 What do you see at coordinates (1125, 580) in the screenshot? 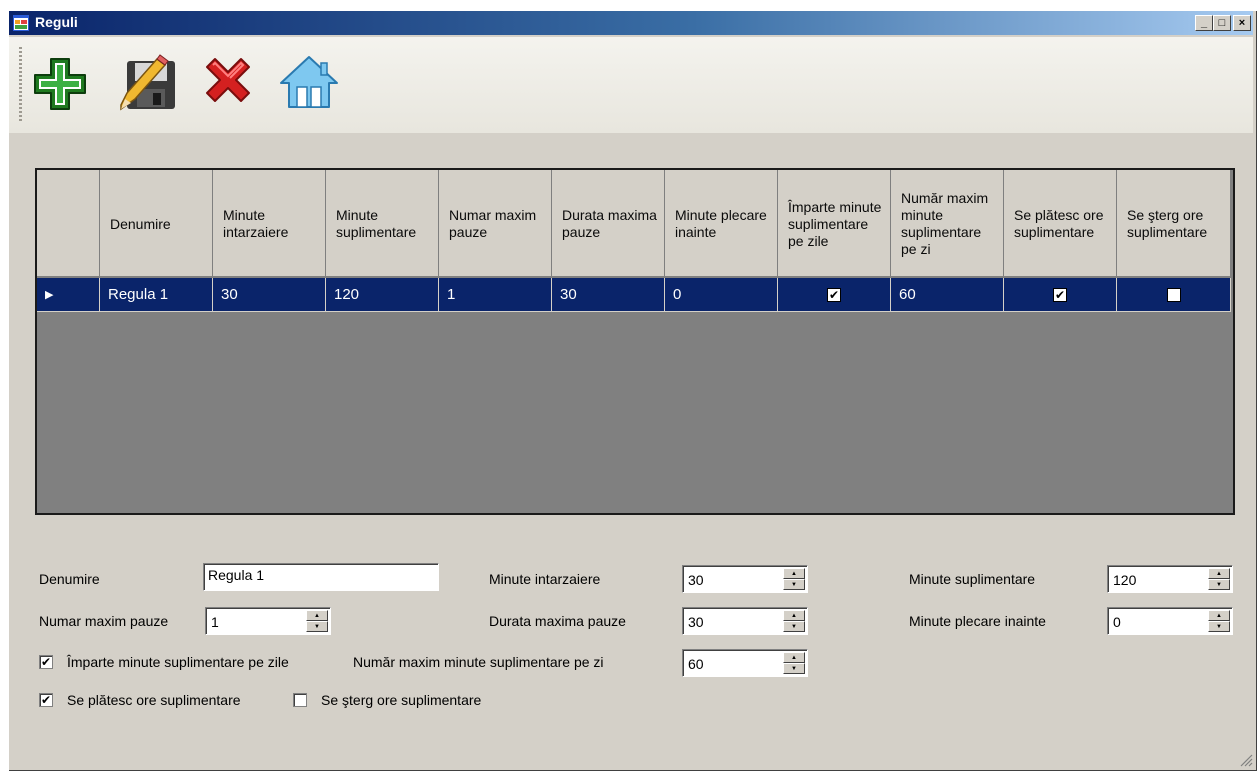
I see `minute-suplimentare-value: 120` at bounding box center [1125, 580].